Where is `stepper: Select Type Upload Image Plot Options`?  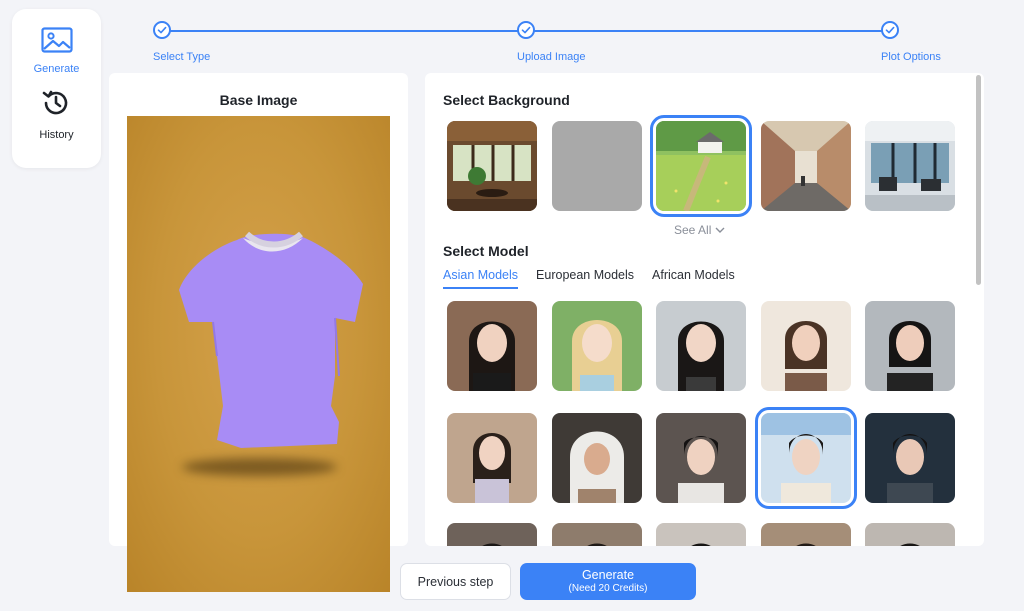
stepper: Select Type Upload Image Plot Options is located at coordinates (512, 35).